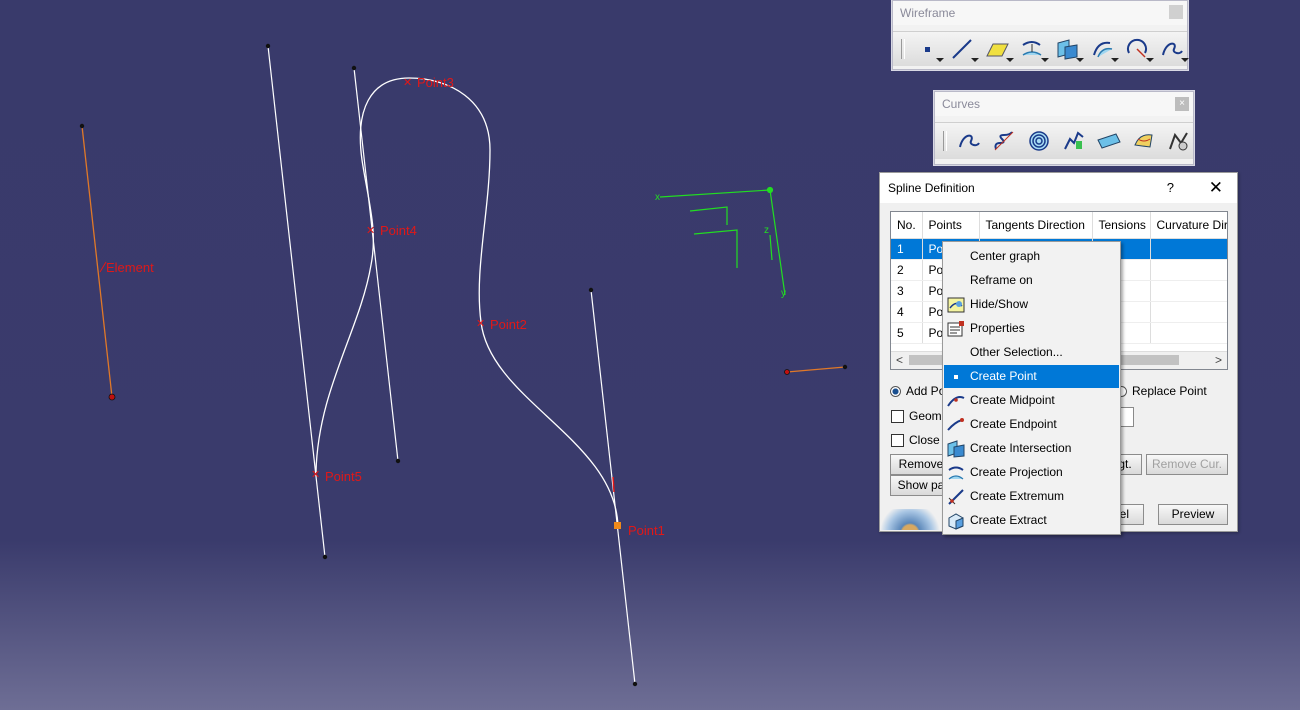  What do you see at coordinates (1170, 188) in the screenshot?
I see `help-button: ?` at bounding box center [1170, 188].